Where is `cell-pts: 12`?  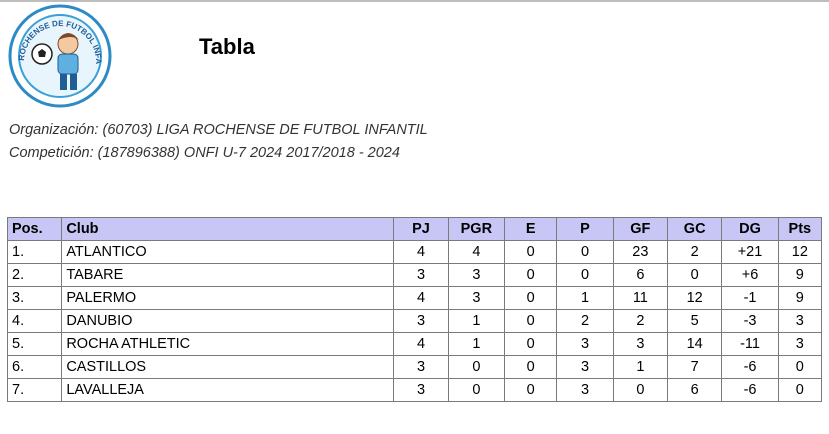 cell-pts: 12 is located at coordinates (800, 252).